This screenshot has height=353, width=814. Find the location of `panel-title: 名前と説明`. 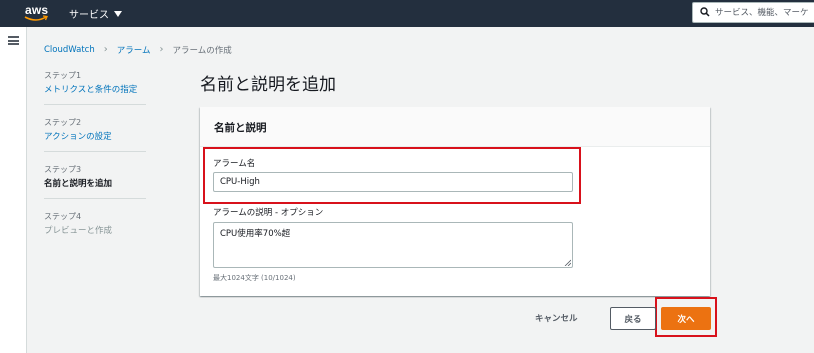

panel-title: 名前と説明 is located at coordinates (240, 128).